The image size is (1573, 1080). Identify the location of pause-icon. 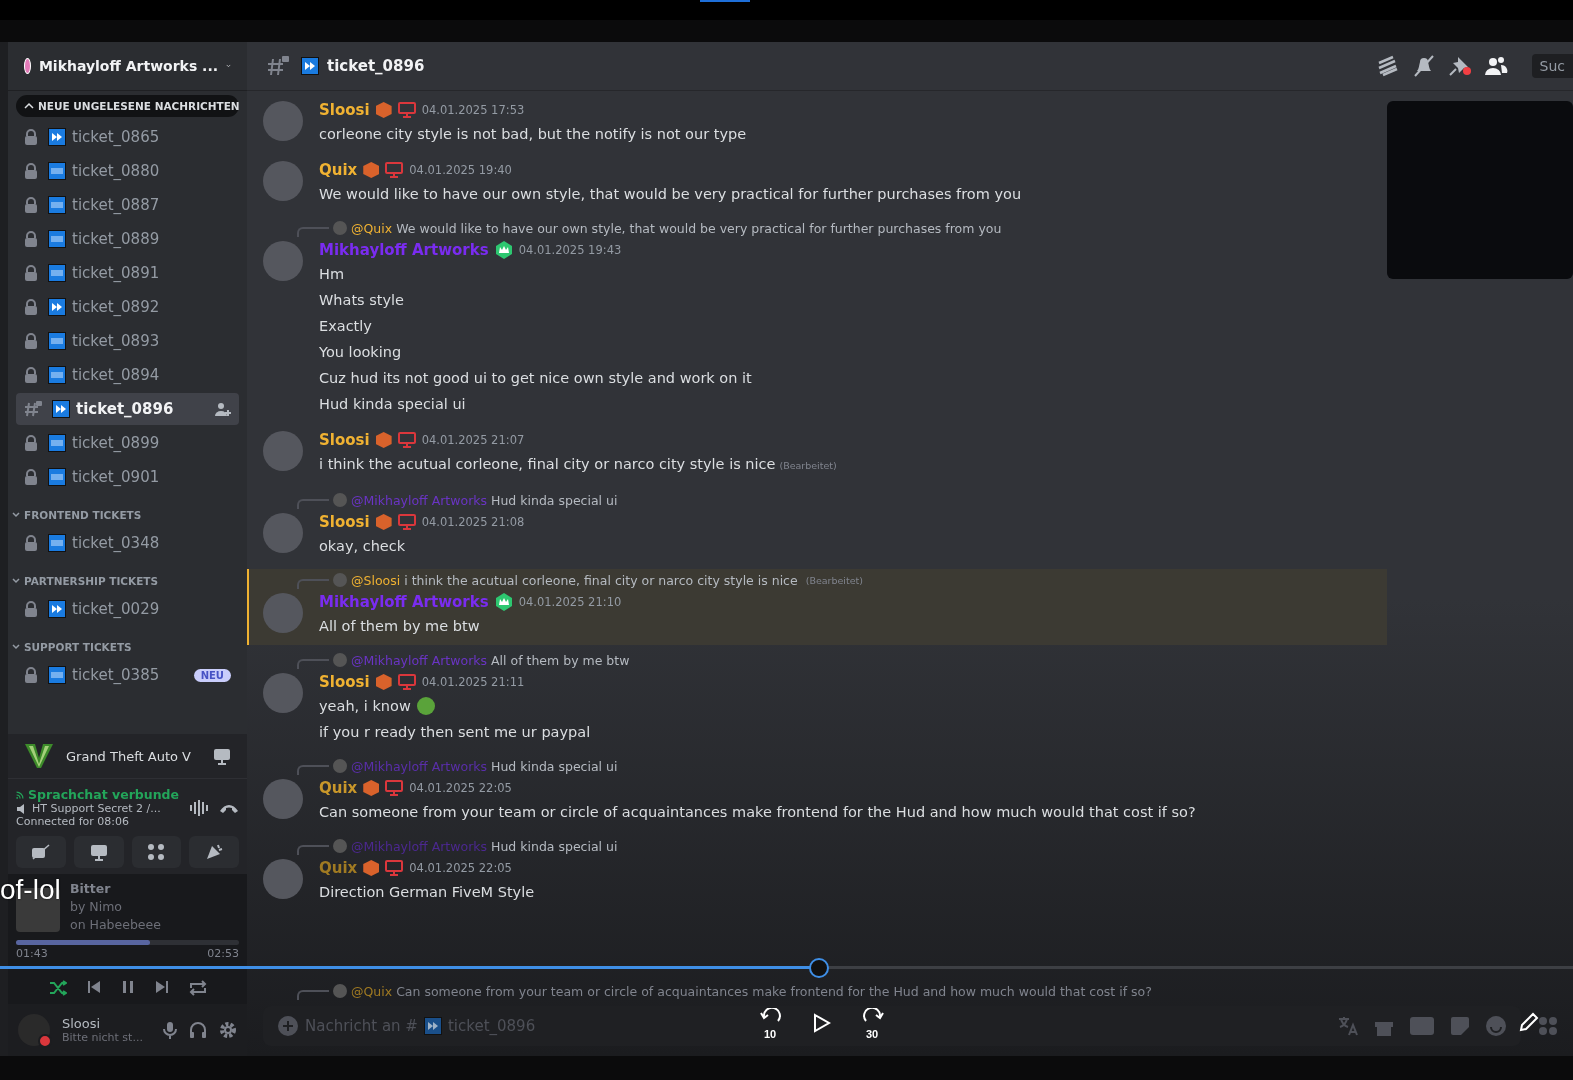
(127, 987).